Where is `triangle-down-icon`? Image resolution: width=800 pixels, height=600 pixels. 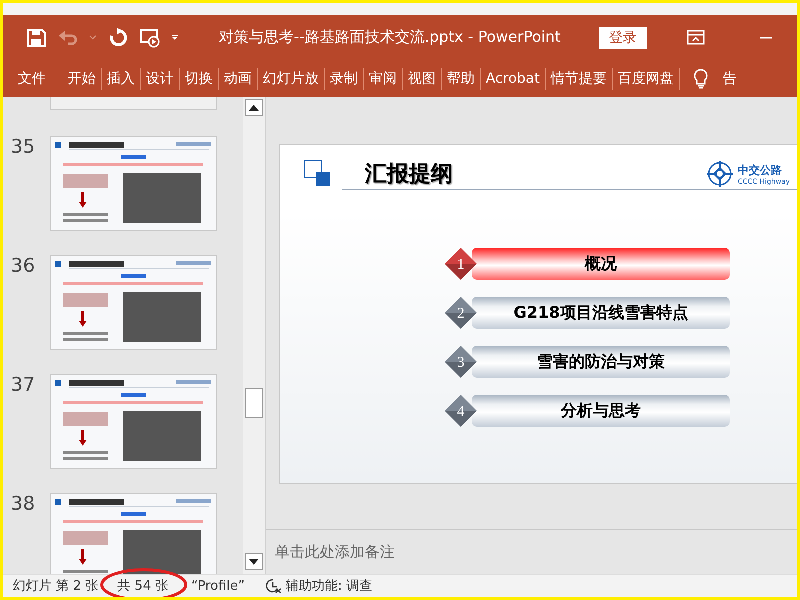
triangle-down-icon is located at coordinates (254, 561).